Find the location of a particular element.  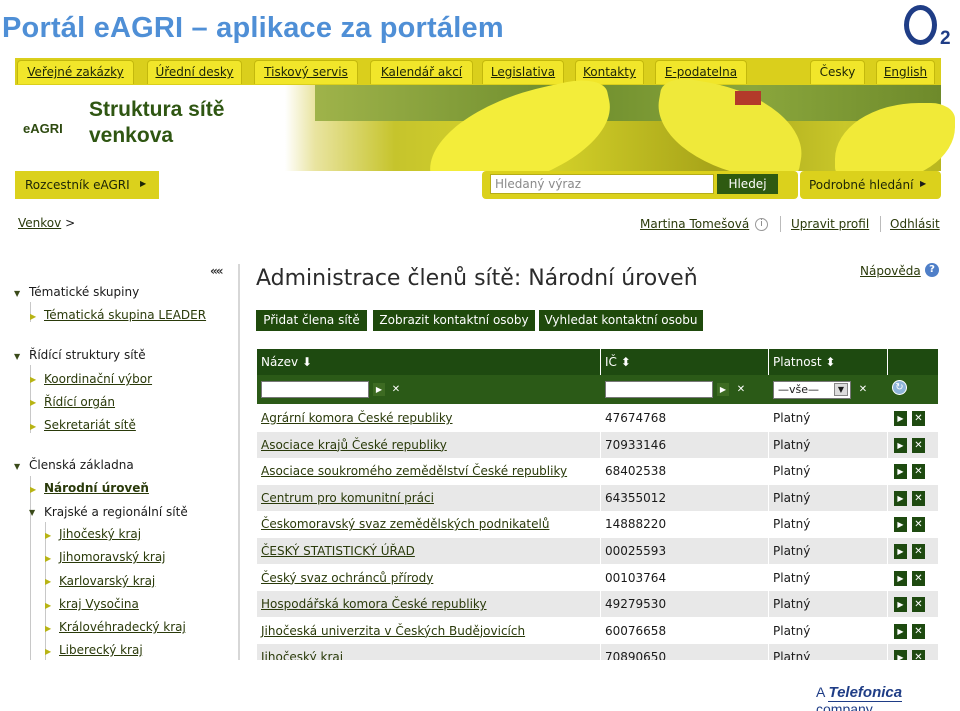

add-member-button: Přidat člena sítě is located at coordinates (311, 320).